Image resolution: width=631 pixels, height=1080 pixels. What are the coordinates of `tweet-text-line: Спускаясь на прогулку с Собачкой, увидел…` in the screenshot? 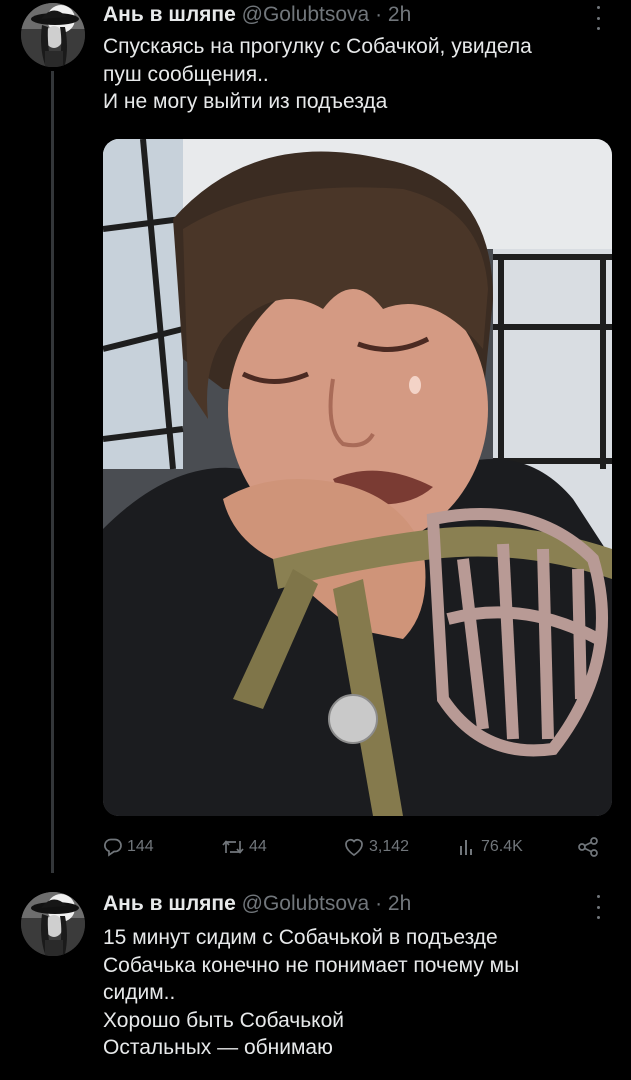 It's located at (317, 46).